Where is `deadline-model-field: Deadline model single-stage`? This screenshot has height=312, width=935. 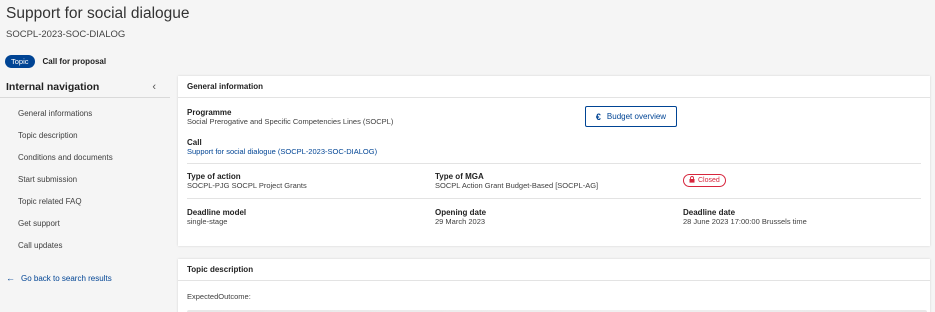
deadline-model-field: Deadline model single-stage is located at coordinates (216, 217).